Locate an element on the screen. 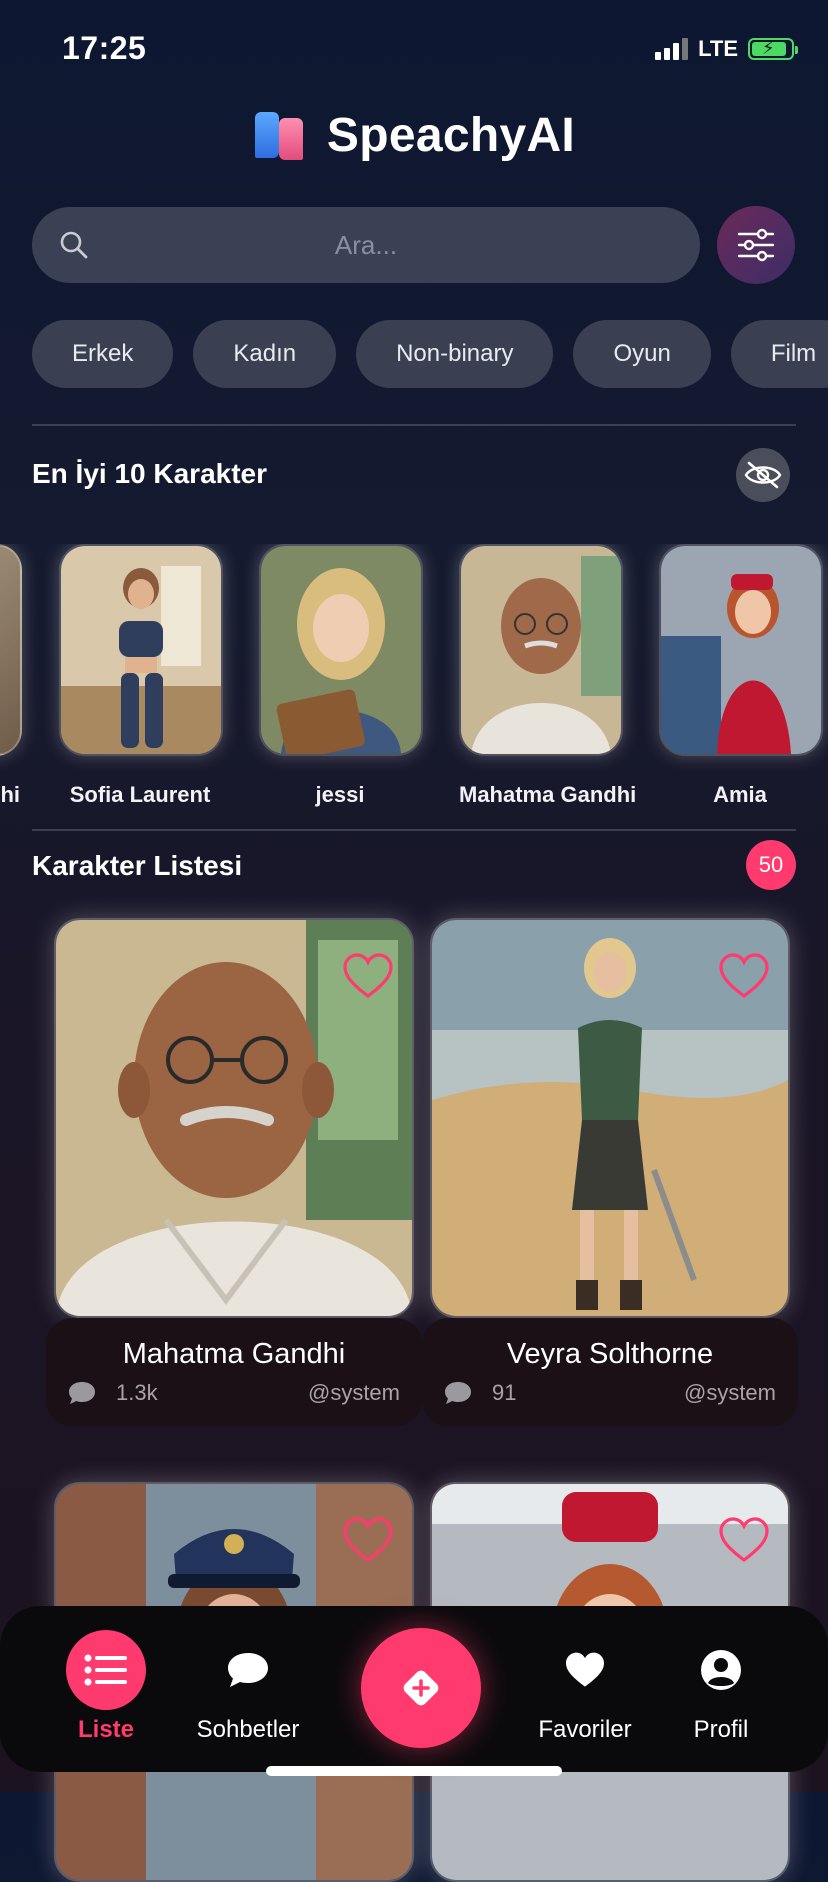  top10-item: Sofia Laurent is located at coordinates (141, 676).